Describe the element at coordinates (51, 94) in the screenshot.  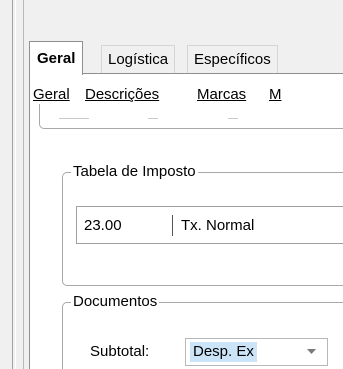
I see `subtab-geral: Geral` at that location.